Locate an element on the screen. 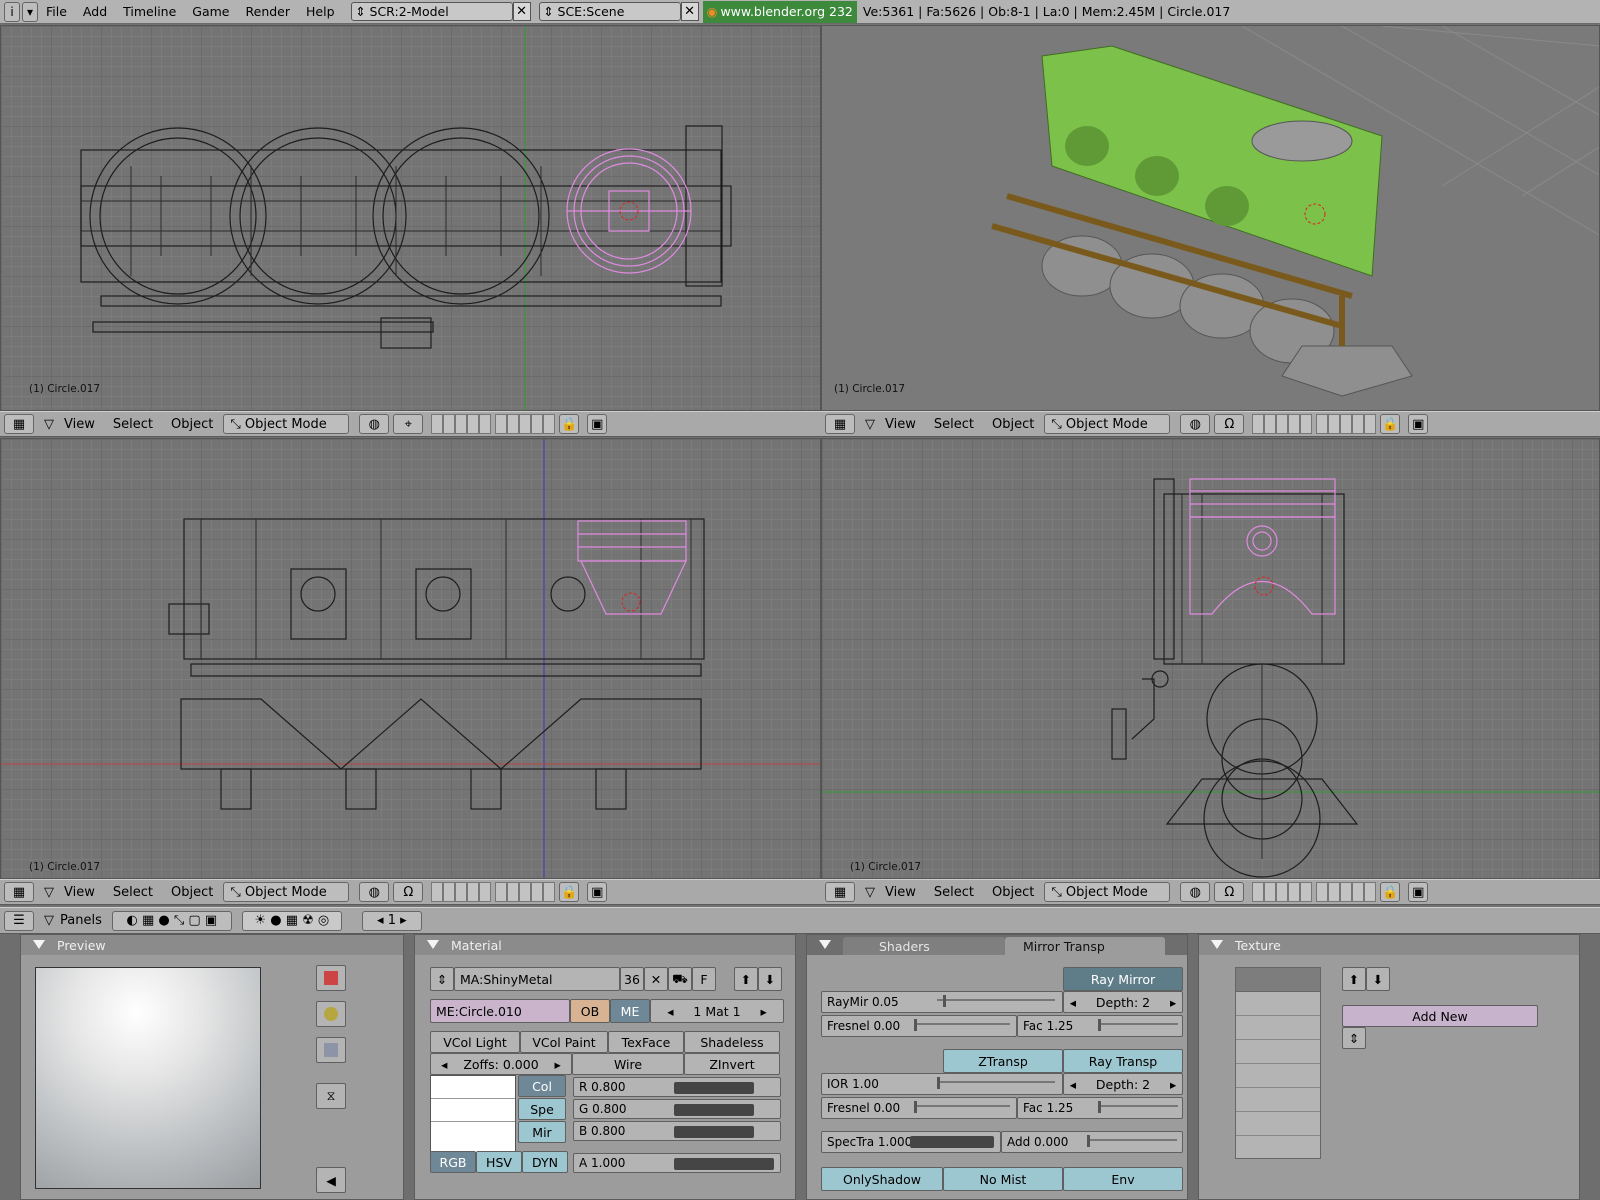  link-ob-button: OB is located at coordinates (590, 1011).